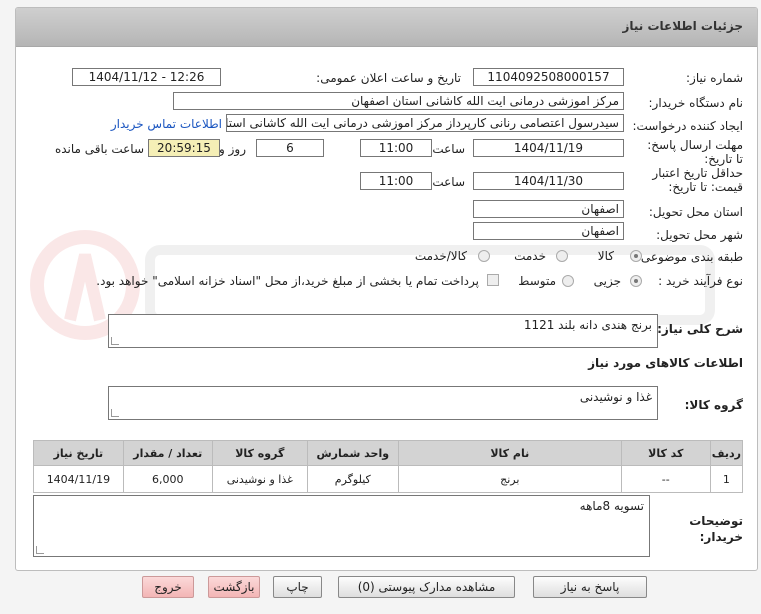  Describe the element at coordinates (726, 479) in the screenshot. I see `cell-row-number: 1` at that location.